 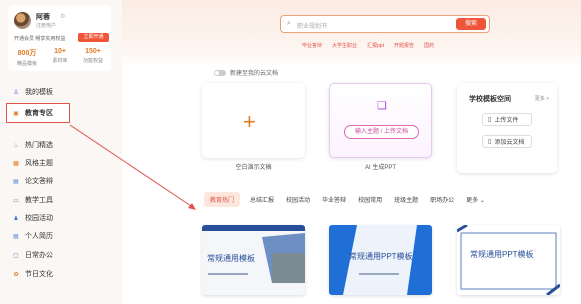 What do you see at coordinates (312, 45) in the screenshot?
I see `hot-tag: 毕业答辩` at bounding box center [312, 45].